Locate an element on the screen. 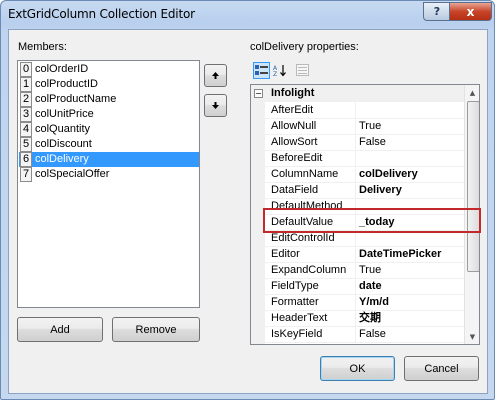 This screenshot has height=400, width=495. property-row: Formatter Y/m/d is located at coordinates (357, 302).